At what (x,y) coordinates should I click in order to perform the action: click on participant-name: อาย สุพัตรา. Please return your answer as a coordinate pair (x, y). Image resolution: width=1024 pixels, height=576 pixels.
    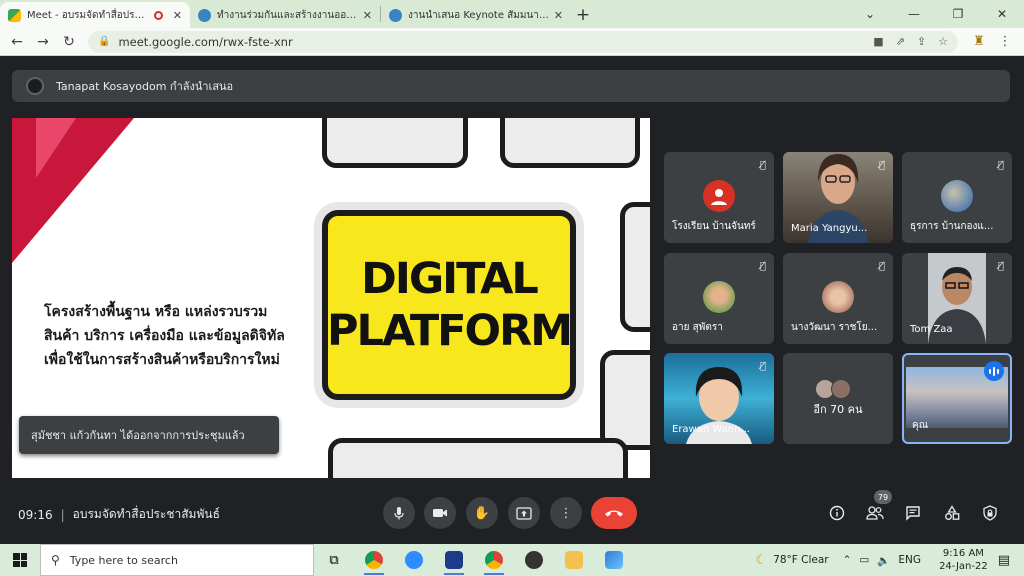
    Looking at the image, I should click on (697, 327).